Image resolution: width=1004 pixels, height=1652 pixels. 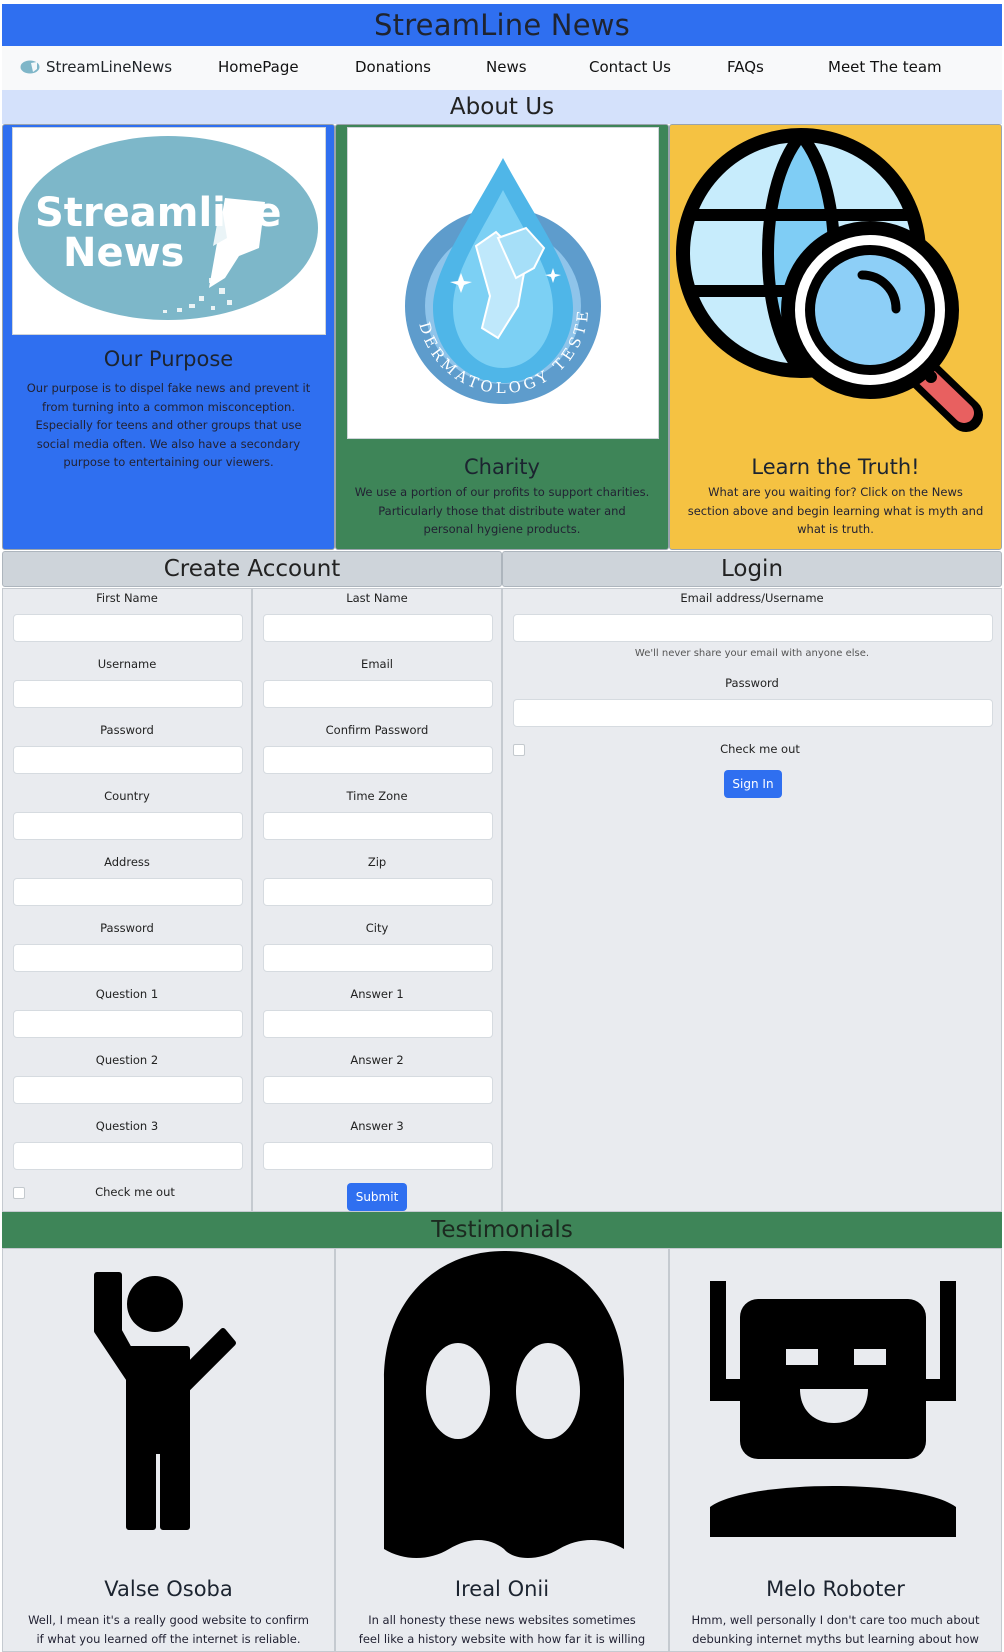 I want to click on login-email-field, so click(x=753, y=628).